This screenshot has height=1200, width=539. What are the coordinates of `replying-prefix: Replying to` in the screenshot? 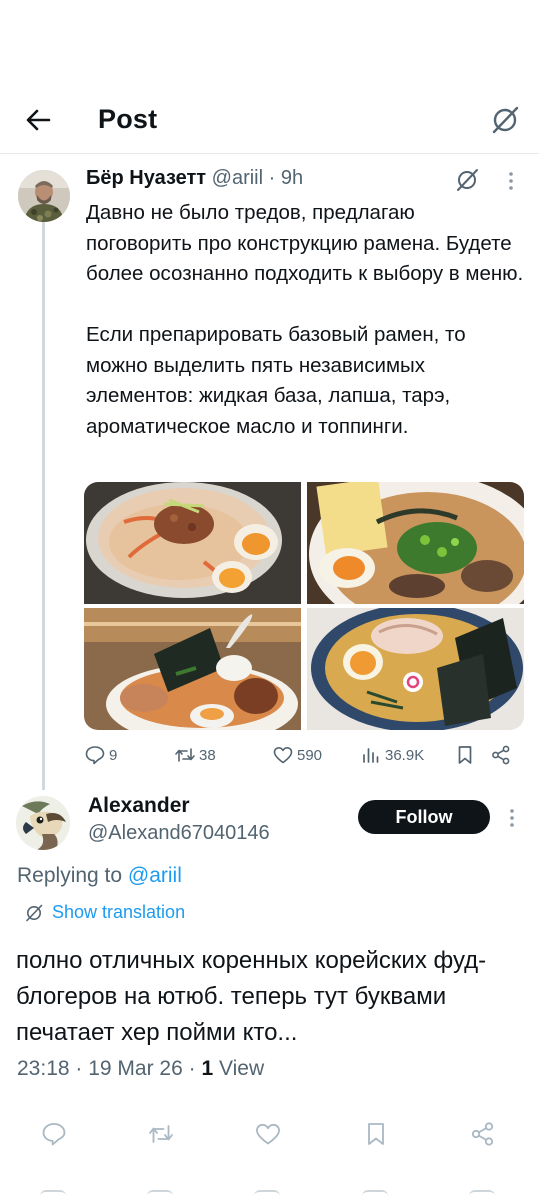 It's located at (70, 875).